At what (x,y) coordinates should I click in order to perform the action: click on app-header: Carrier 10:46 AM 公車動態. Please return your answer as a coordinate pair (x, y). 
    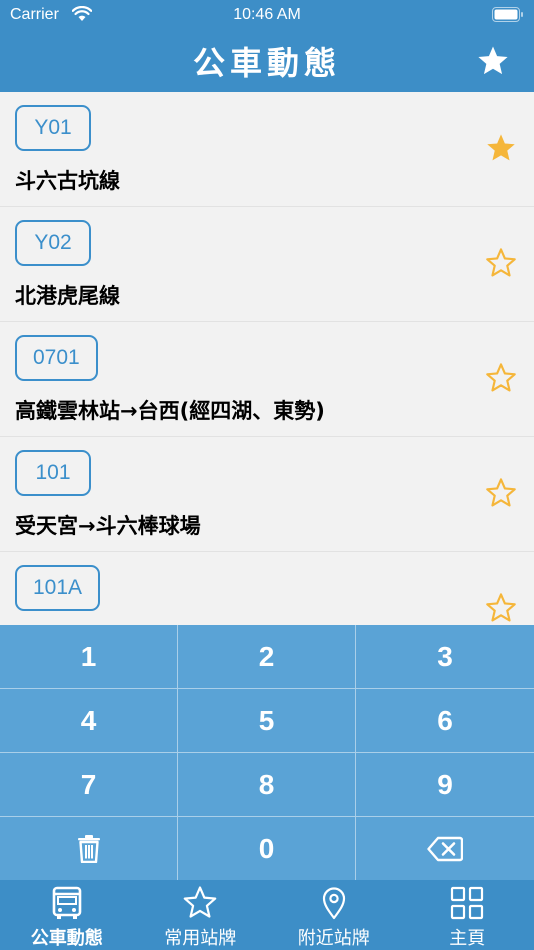
    Looking at the image, I should click on (267, 46).